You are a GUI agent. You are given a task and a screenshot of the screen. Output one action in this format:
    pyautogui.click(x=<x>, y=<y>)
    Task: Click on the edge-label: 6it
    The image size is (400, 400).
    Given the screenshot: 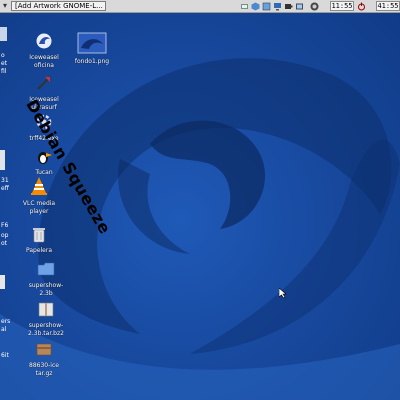 What is the action you would take?
    pyautogui.click(x=5, y=355)
    